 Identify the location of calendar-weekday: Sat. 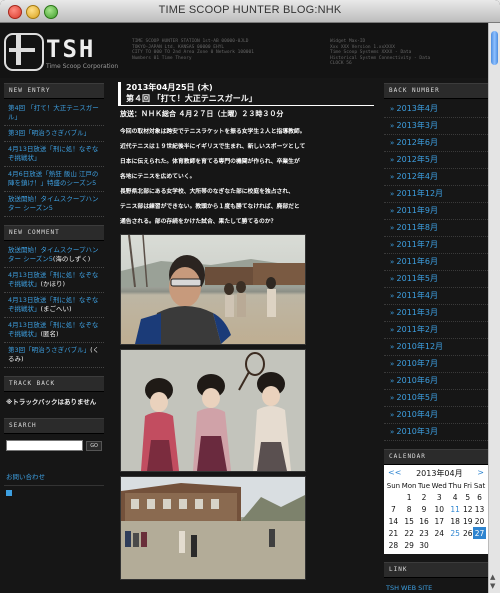
(479, 486).